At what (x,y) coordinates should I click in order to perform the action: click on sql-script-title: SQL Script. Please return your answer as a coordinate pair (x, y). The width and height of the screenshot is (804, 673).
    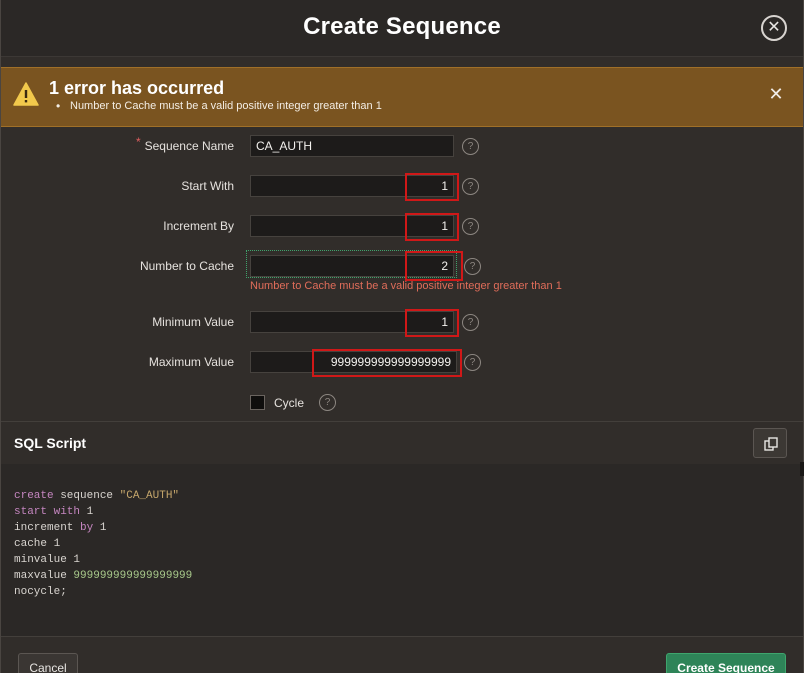
    Looking at the image, I should click on (50, 443).